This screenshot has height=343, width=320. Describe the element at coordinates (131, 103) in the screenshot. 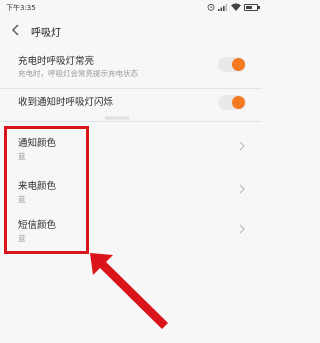

I see `setting-notification-blink: 收到通知时呼吸灯闪烁` at that location.